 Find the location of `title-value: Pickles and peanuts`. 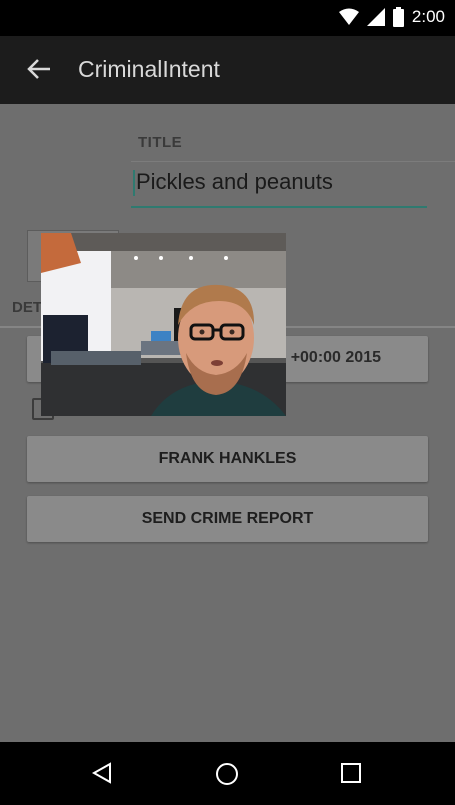

title-value: Pickles and peanuts is located at coordinates (234, 181).